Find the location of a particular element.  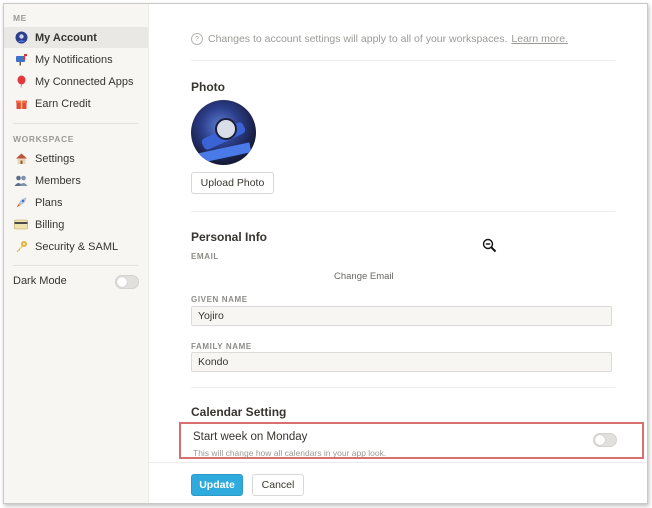

key-icon is located at coordinates (21, 247).